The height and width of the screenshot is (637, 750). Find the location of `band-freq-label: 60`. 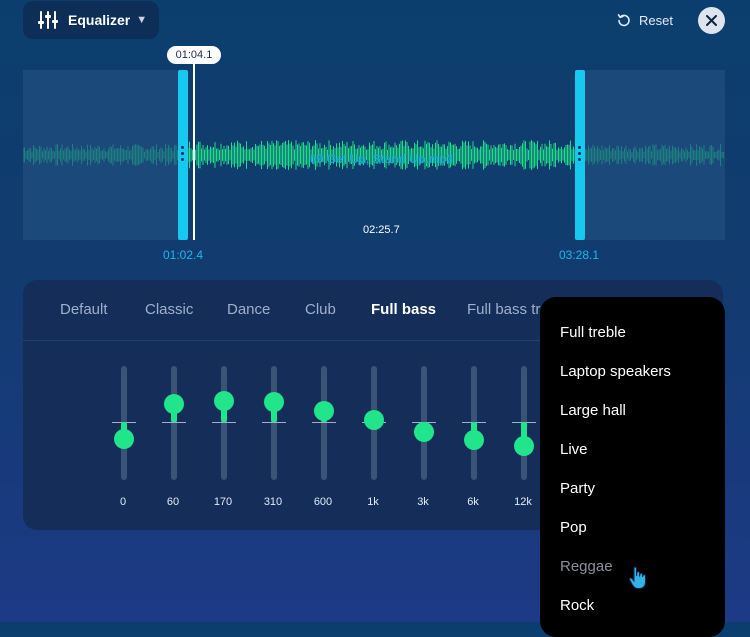

band-freq-label: 60 is located at coordinates (173, 502).